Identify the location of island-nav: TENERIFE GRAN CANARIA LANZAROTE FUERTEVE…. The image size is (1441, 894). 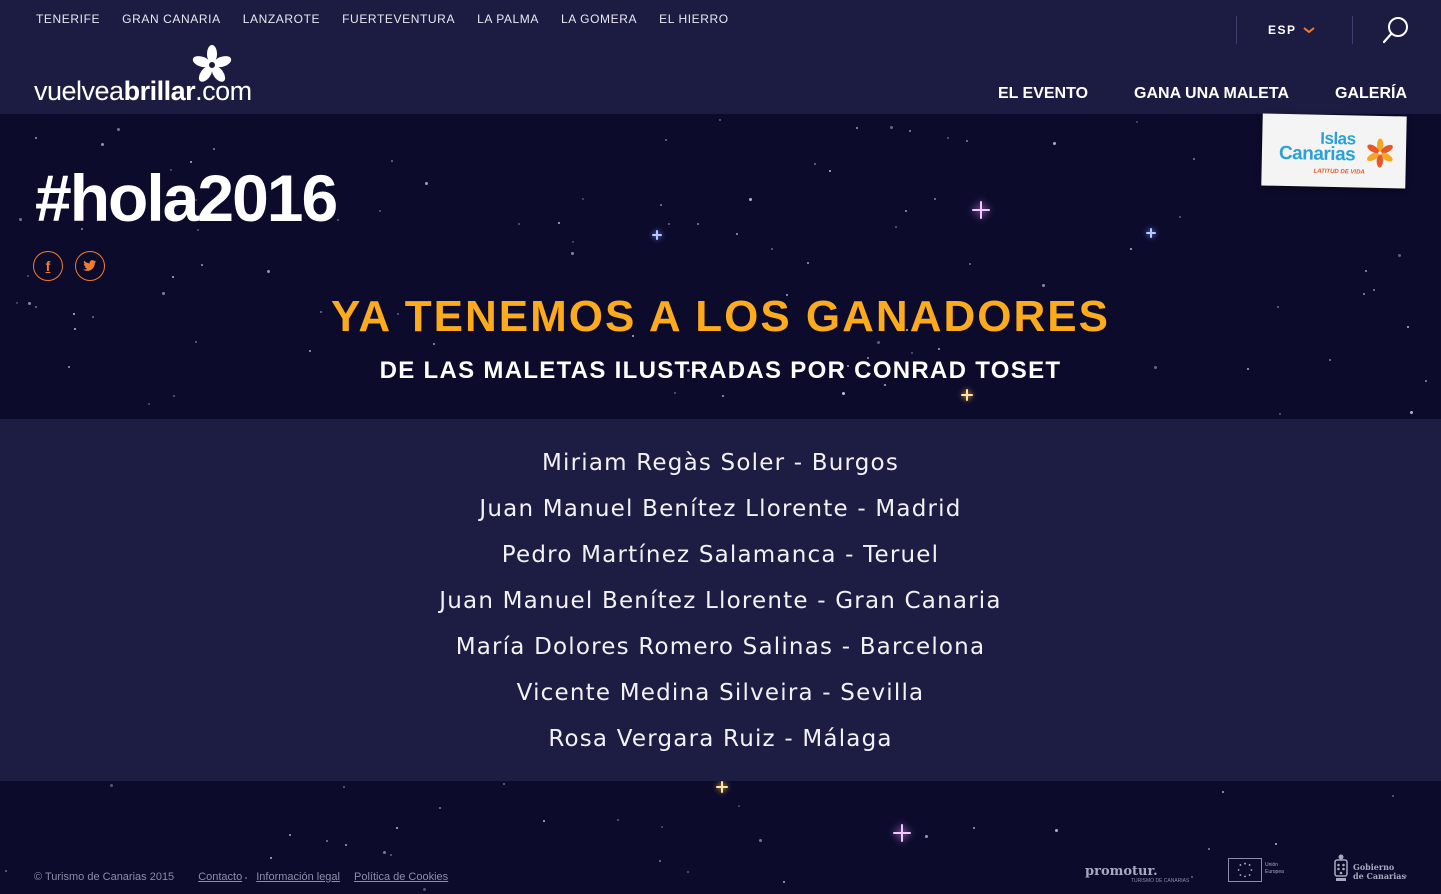
(393, 19).